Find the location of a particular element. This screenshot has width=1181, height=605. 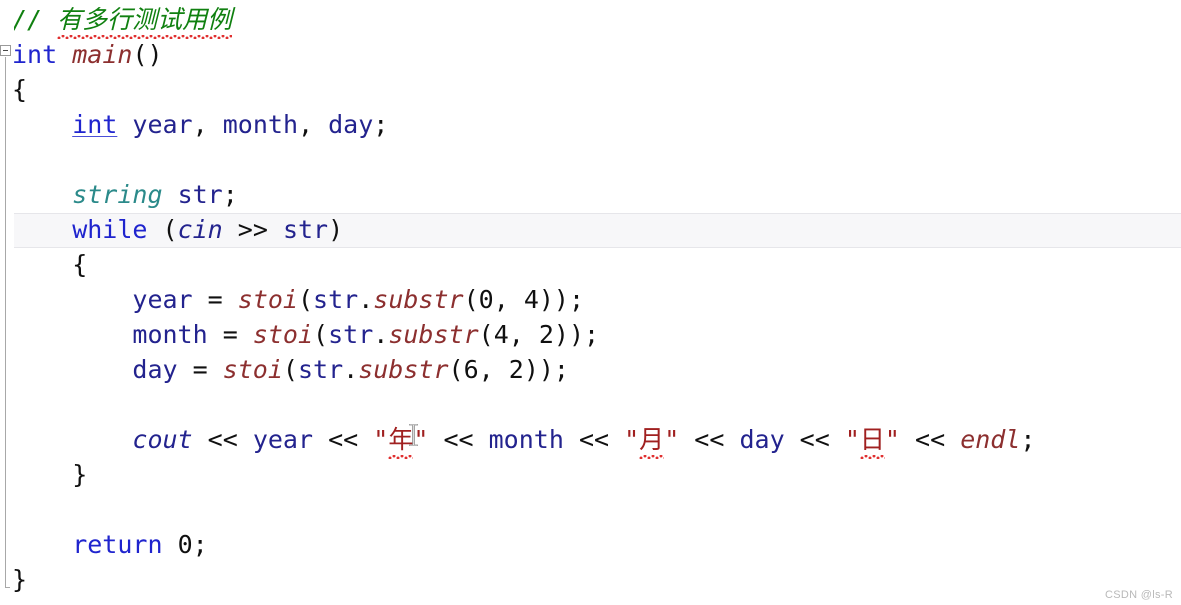

code-line: year = stoi(str.substr(0, 4)); is located at coordinates (358, 299).